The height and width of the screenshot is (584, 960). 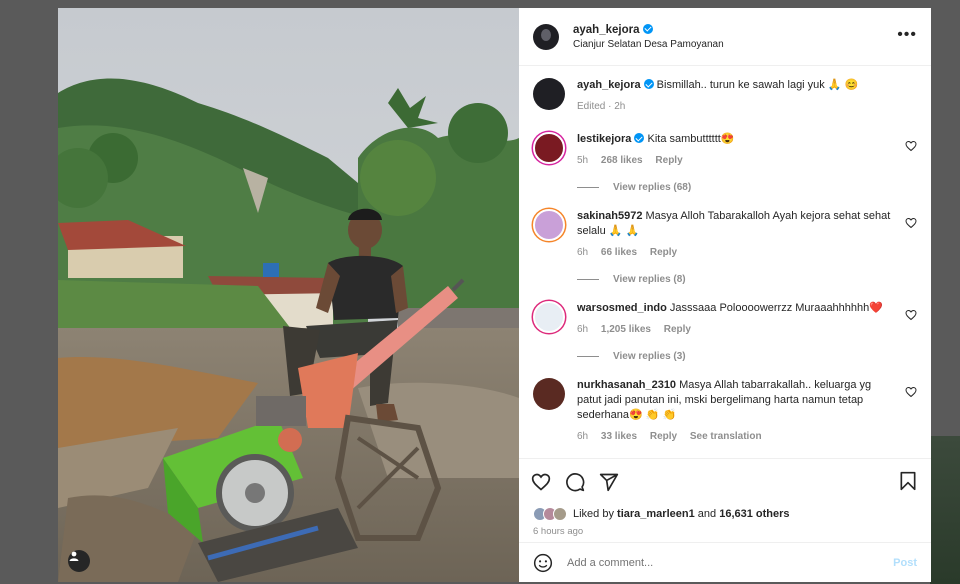 What do you see at coordinates (583, 160) in the screenshot?
I see `comment-time: 5h` at bounding box center [583, 160].